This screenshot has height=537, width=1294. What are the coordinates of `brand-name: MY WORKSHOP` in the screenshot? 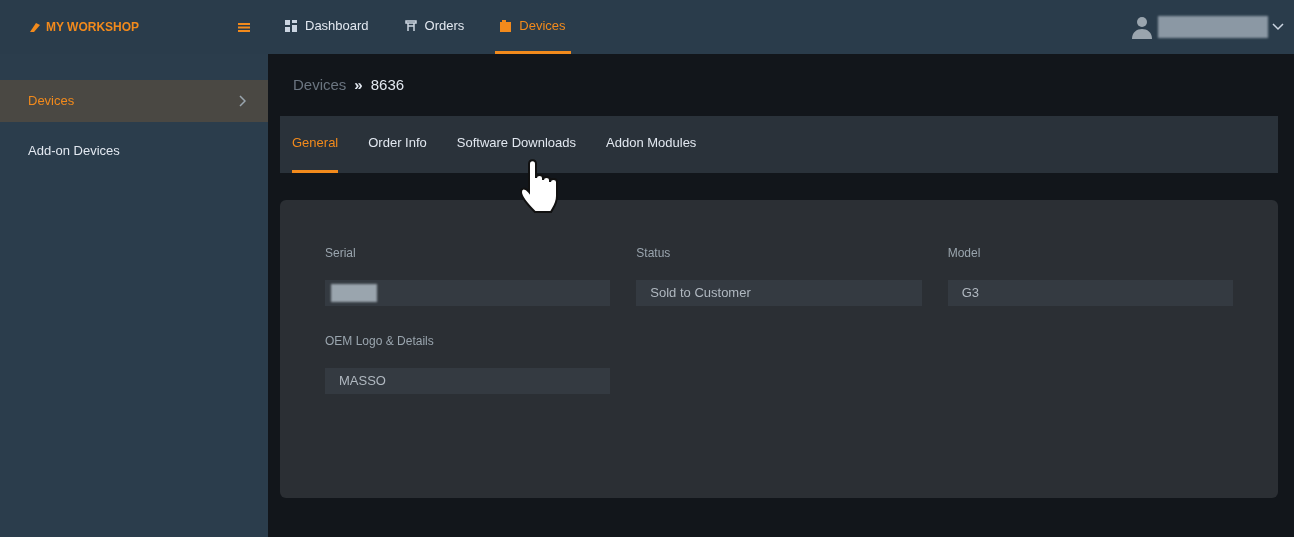 It's located at (93, 27).